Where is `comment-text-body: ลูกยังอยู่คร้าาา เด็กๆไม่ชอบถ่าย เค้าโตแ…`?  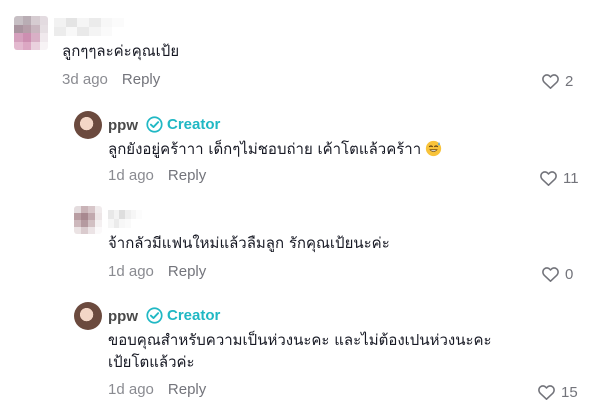
comment-text-body: ลูกยังอยู่คร้าาา เด็กๆไม่ชอบถ่าย เค้าโตแ… is located at coordinates (265, 149).